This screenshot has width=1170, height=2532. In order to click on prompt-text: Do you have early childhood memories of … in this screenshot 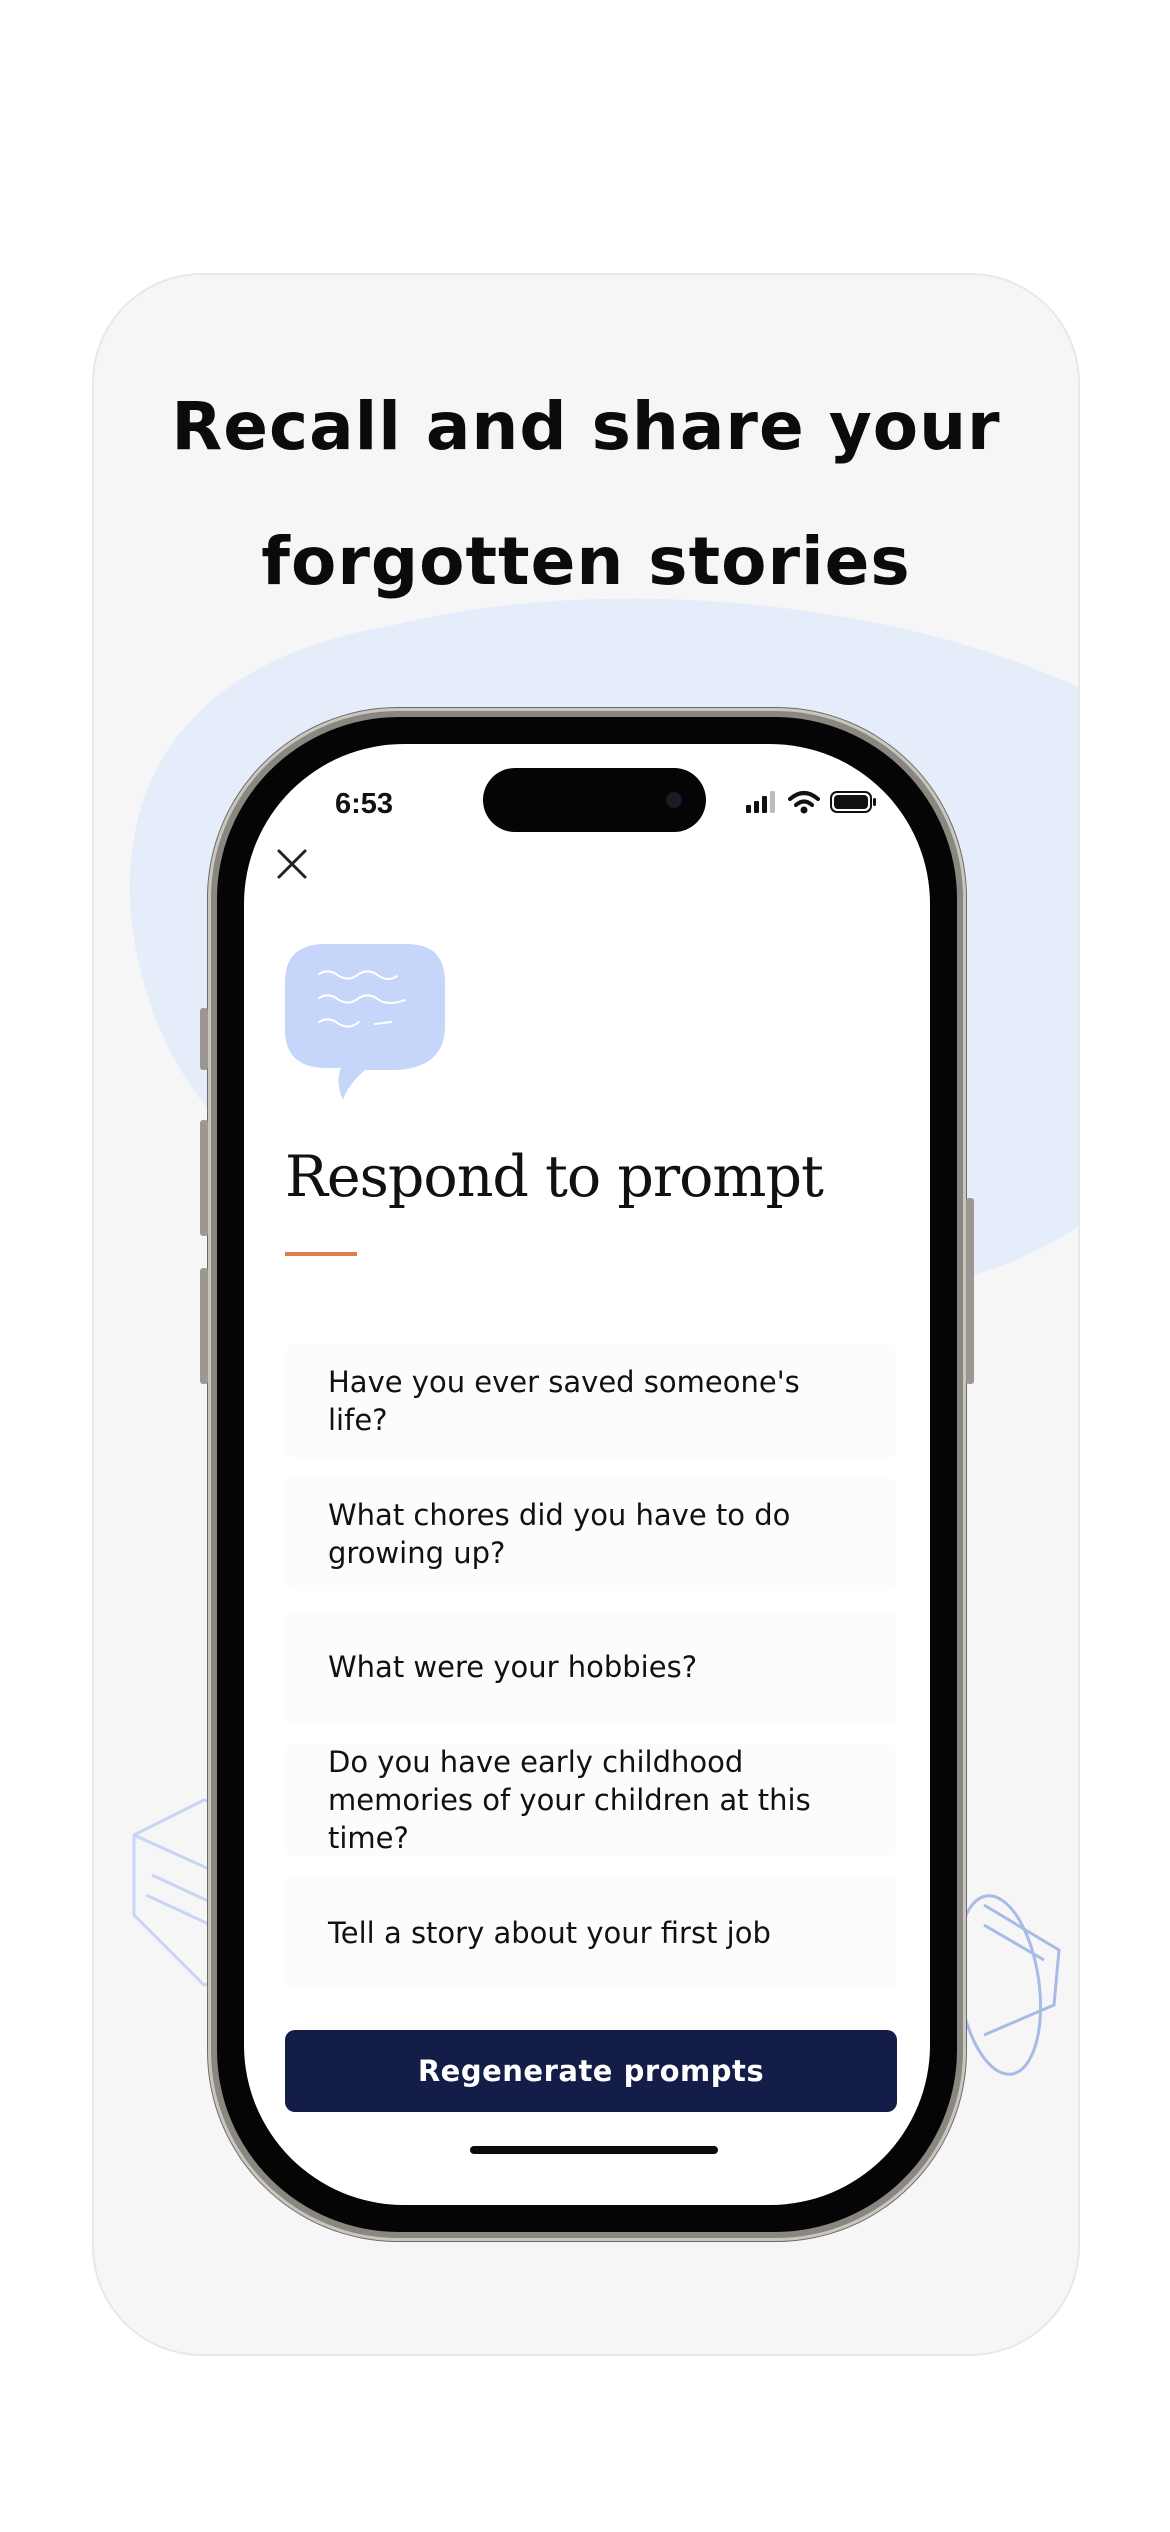, I will do `click(569, 1800)`.